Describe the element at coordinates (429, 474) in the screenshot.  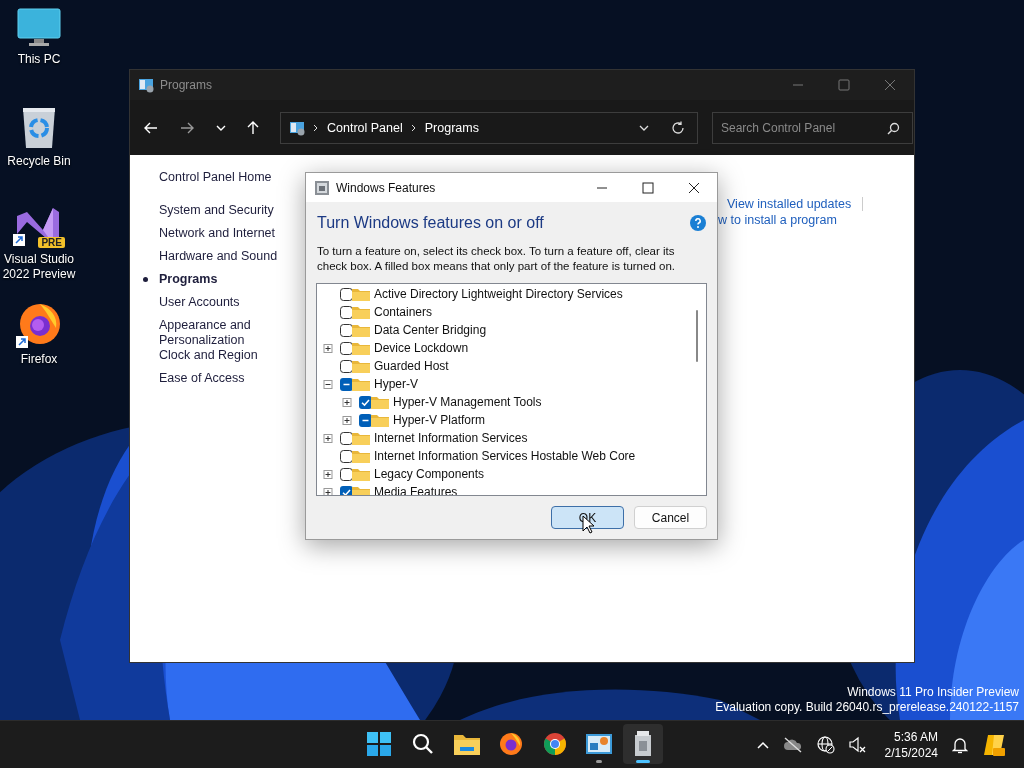
I see `feature-label: Legacy Components` at that location.